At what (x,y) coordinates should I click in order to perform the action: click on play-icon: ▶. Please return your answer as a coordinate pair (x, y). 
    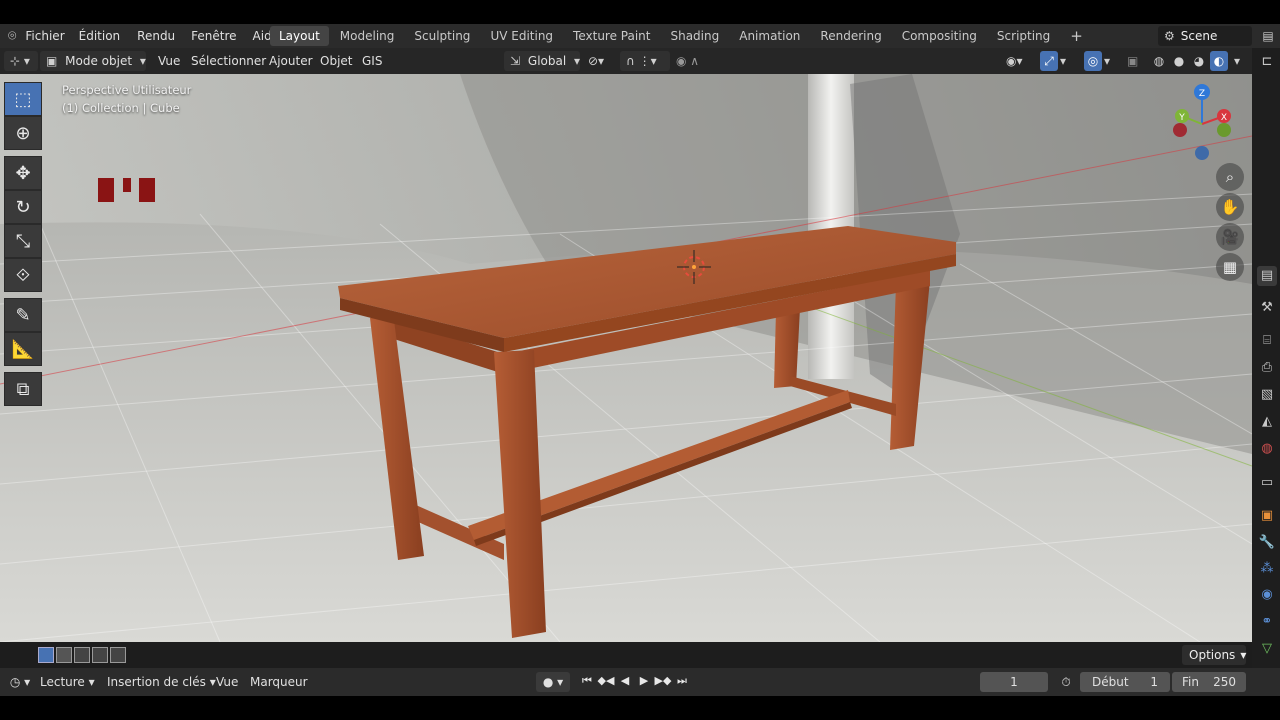
    Looking at the image, I should click on (644, 681).